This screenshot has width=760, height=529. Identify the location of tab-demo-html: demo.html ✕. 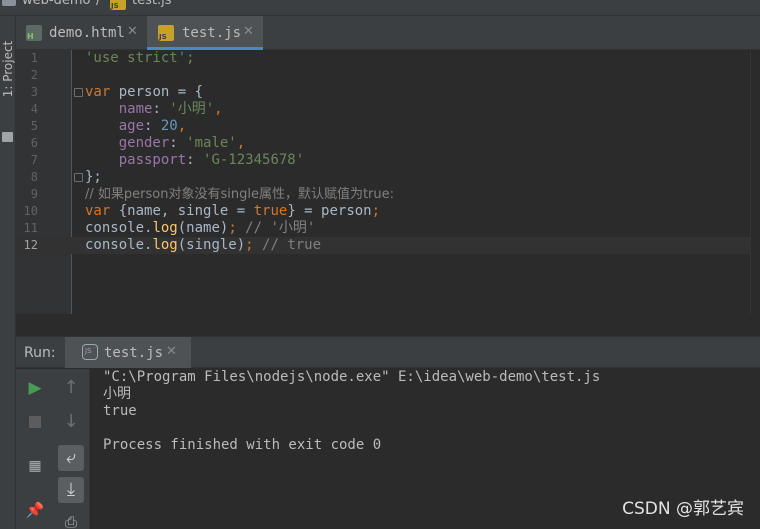
(81, 33).